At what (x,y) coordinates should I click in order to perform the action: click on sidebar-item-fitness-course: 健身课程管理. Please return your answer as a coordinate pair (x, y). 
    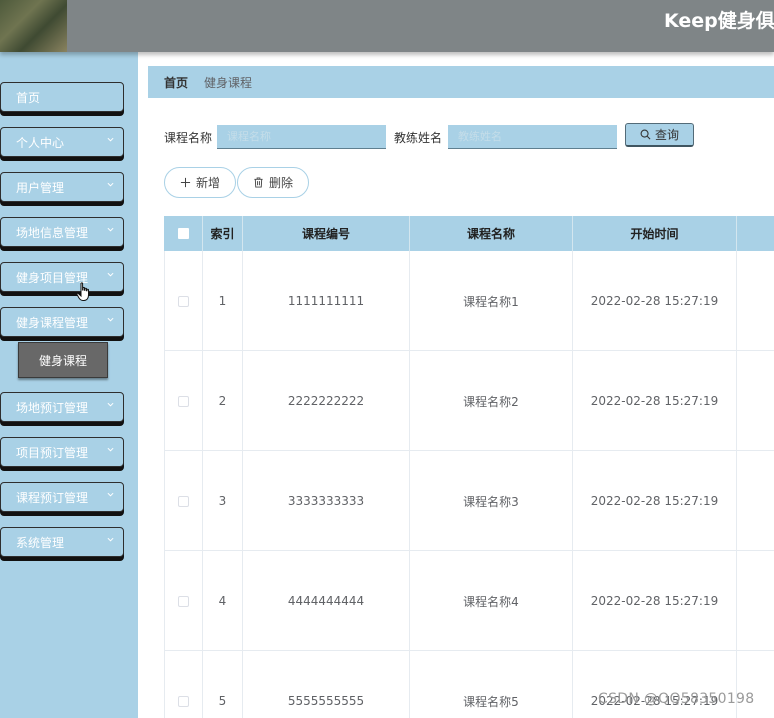
    Looking at the image, I should click on (62, 322).